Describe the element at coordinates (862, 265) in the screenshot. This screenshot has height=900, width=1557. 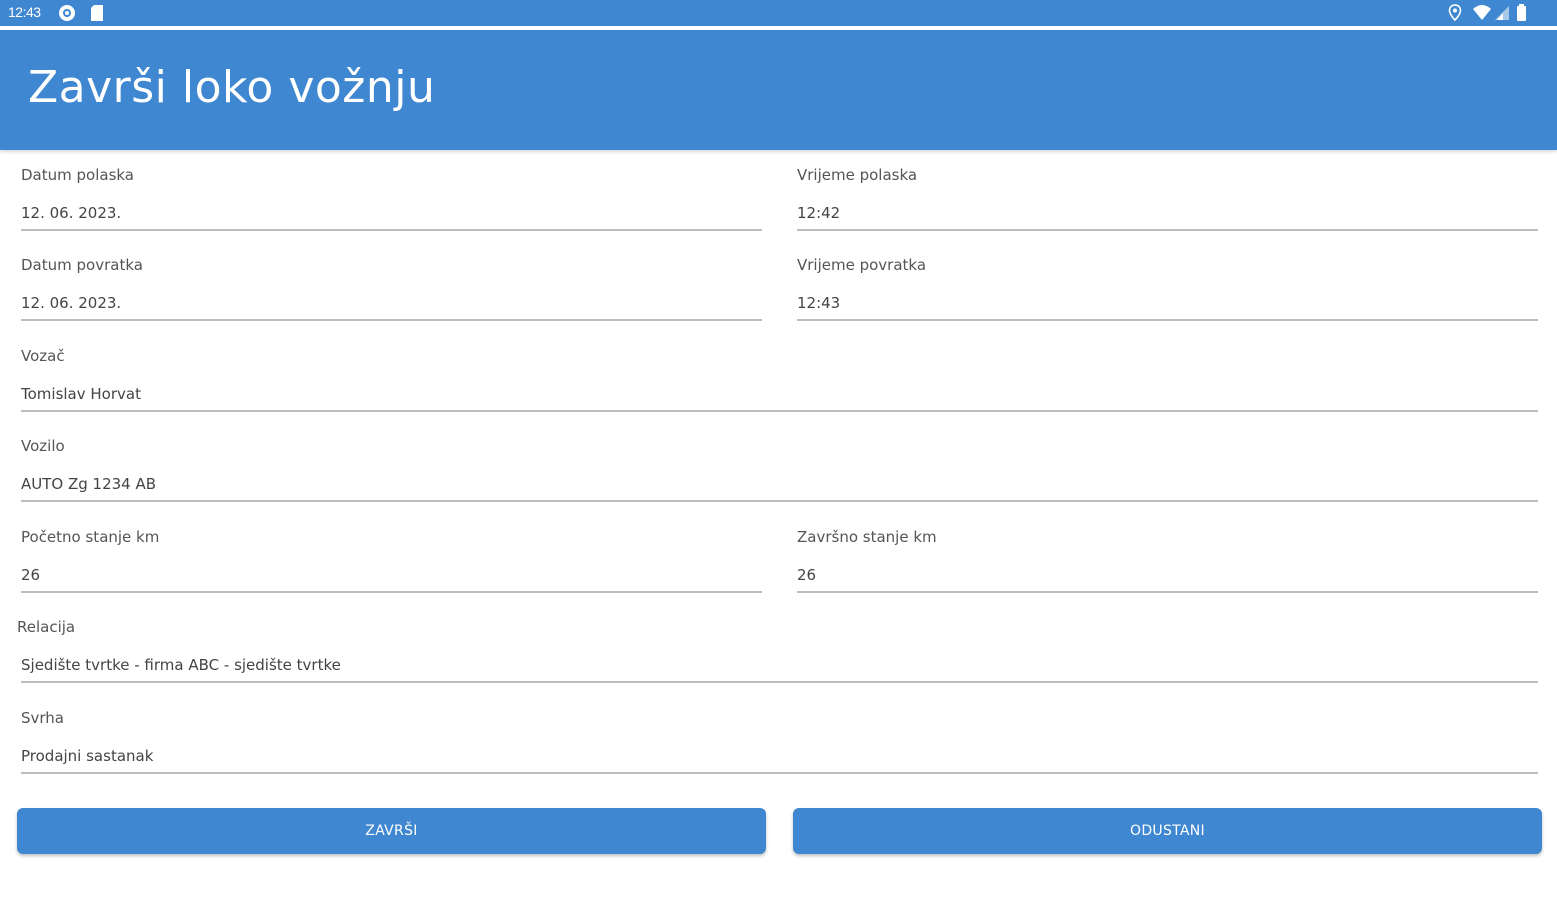
I see `field-label: Vrijeme povratka` at that location.